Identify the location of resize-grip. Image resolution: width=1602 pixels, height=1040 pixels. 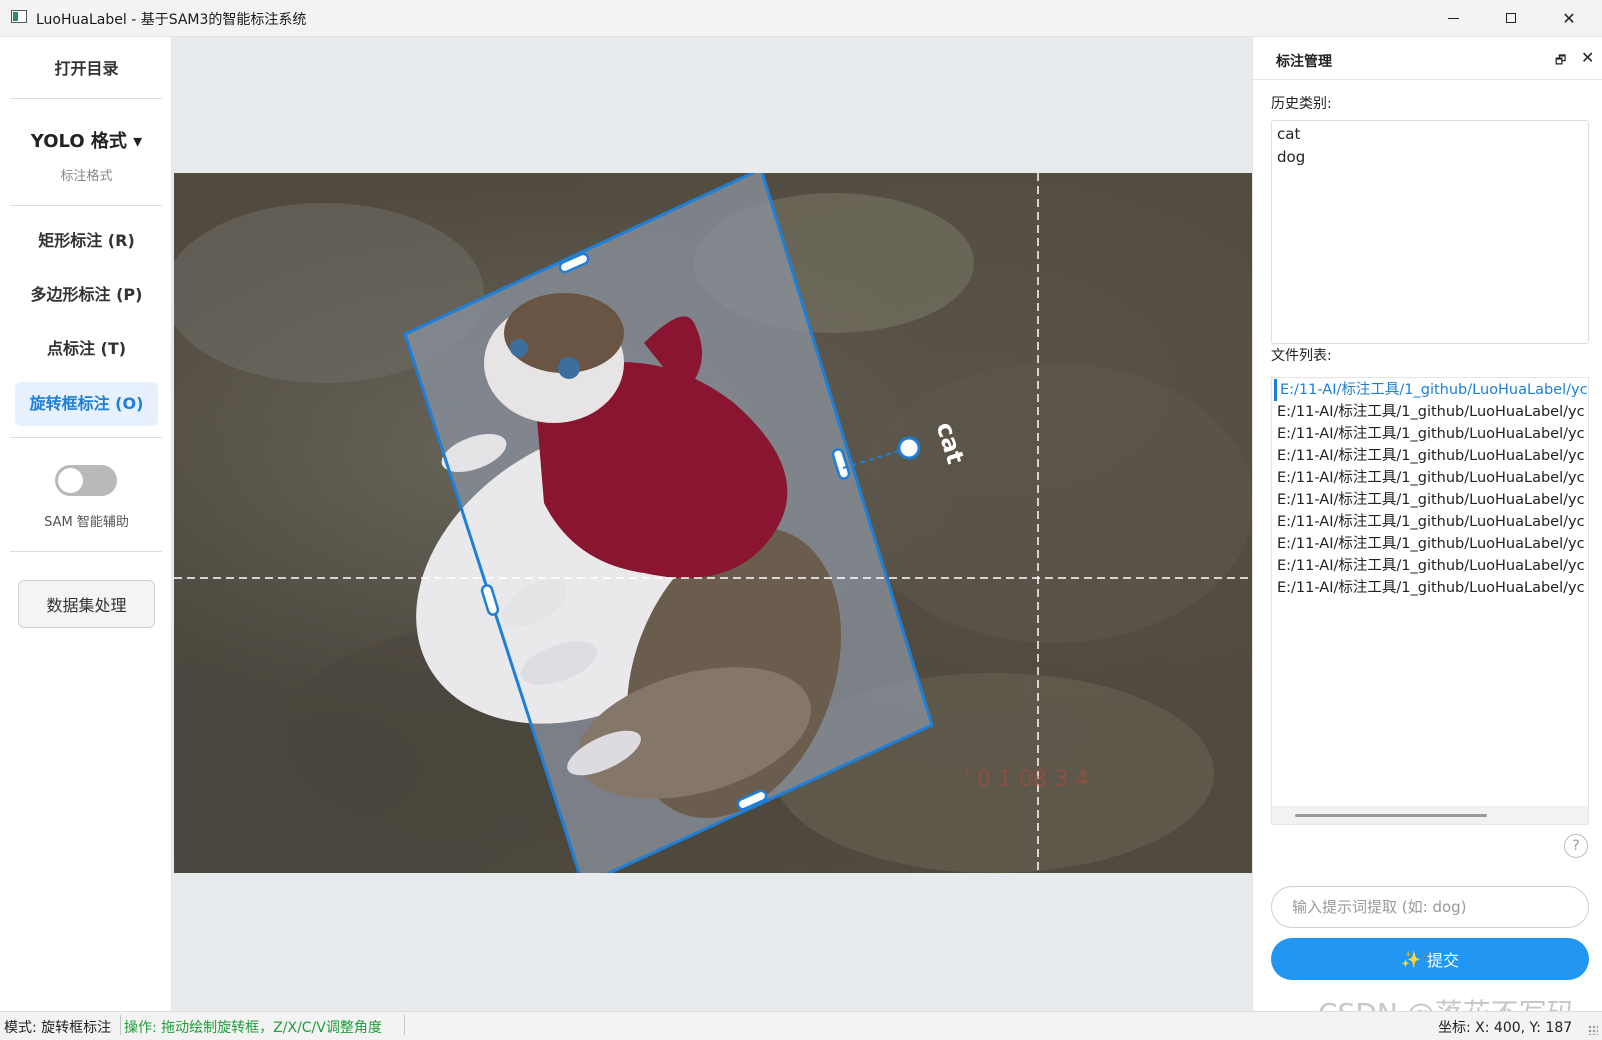
(1593, 1030).